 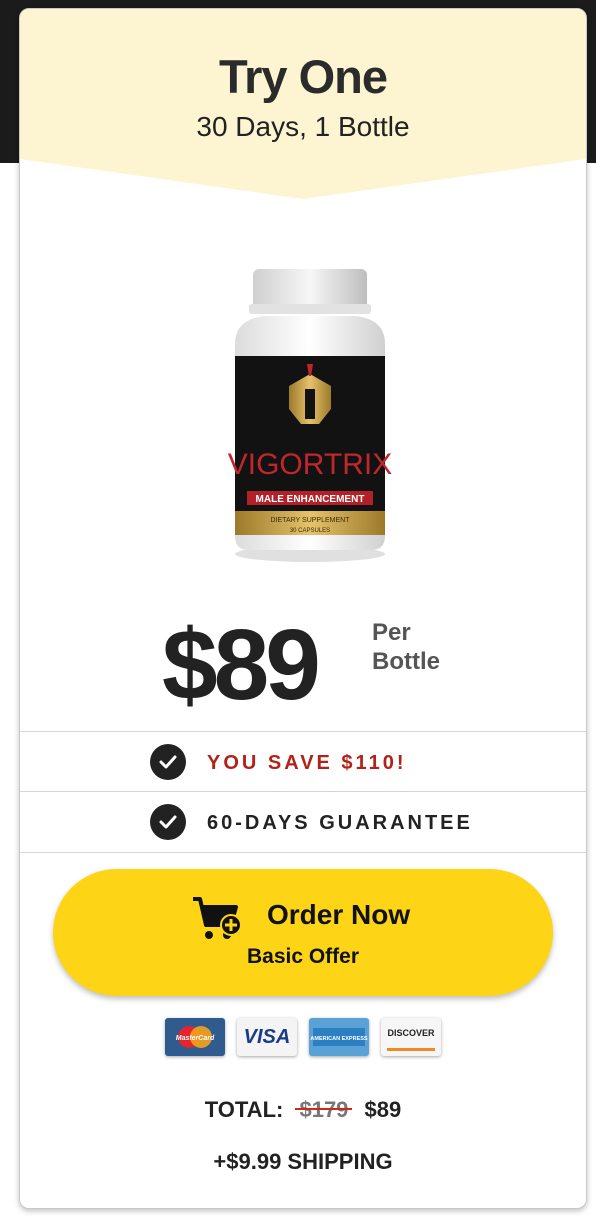 I want to click on svg-text: MALE ENHANCEMENT, so click(x=310, y=499).